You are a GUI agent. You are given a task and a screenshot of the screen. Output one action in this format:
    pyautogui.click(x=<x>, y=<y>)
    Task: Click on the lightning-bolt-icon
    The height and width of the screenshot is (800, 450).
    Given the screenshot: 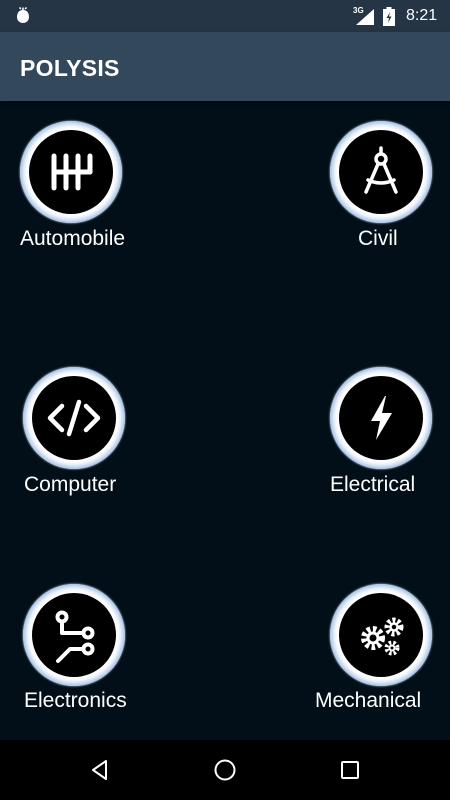 What is the action you would take?
    pyautogui.click(x=381, y=418)
    